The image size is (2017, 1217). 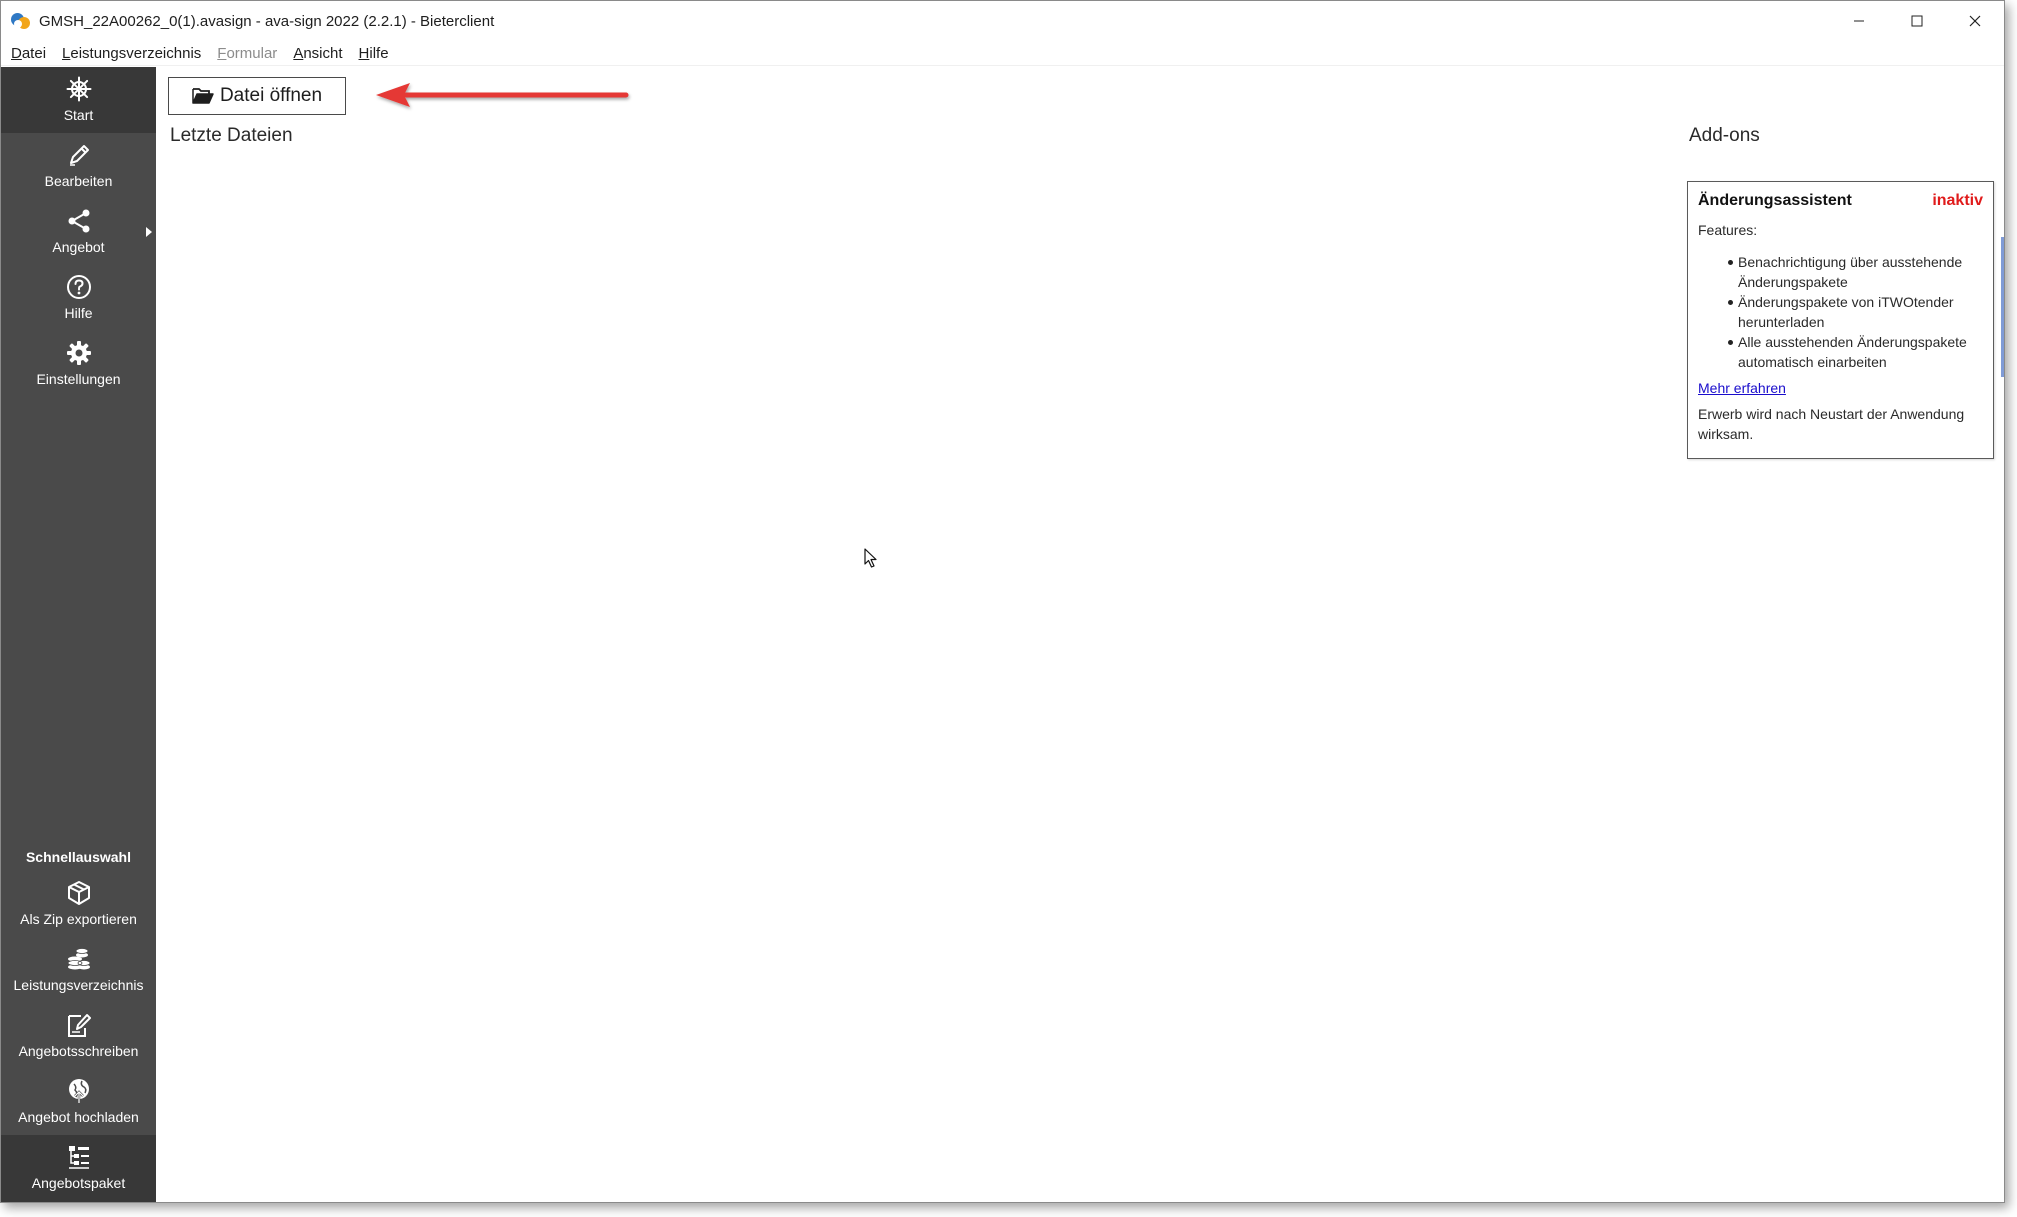 What do you see at coordinates (78, 181) in the screenshot?
I see `sidebar-item-label: Bearbeiten` at bounding box center [78, 181].